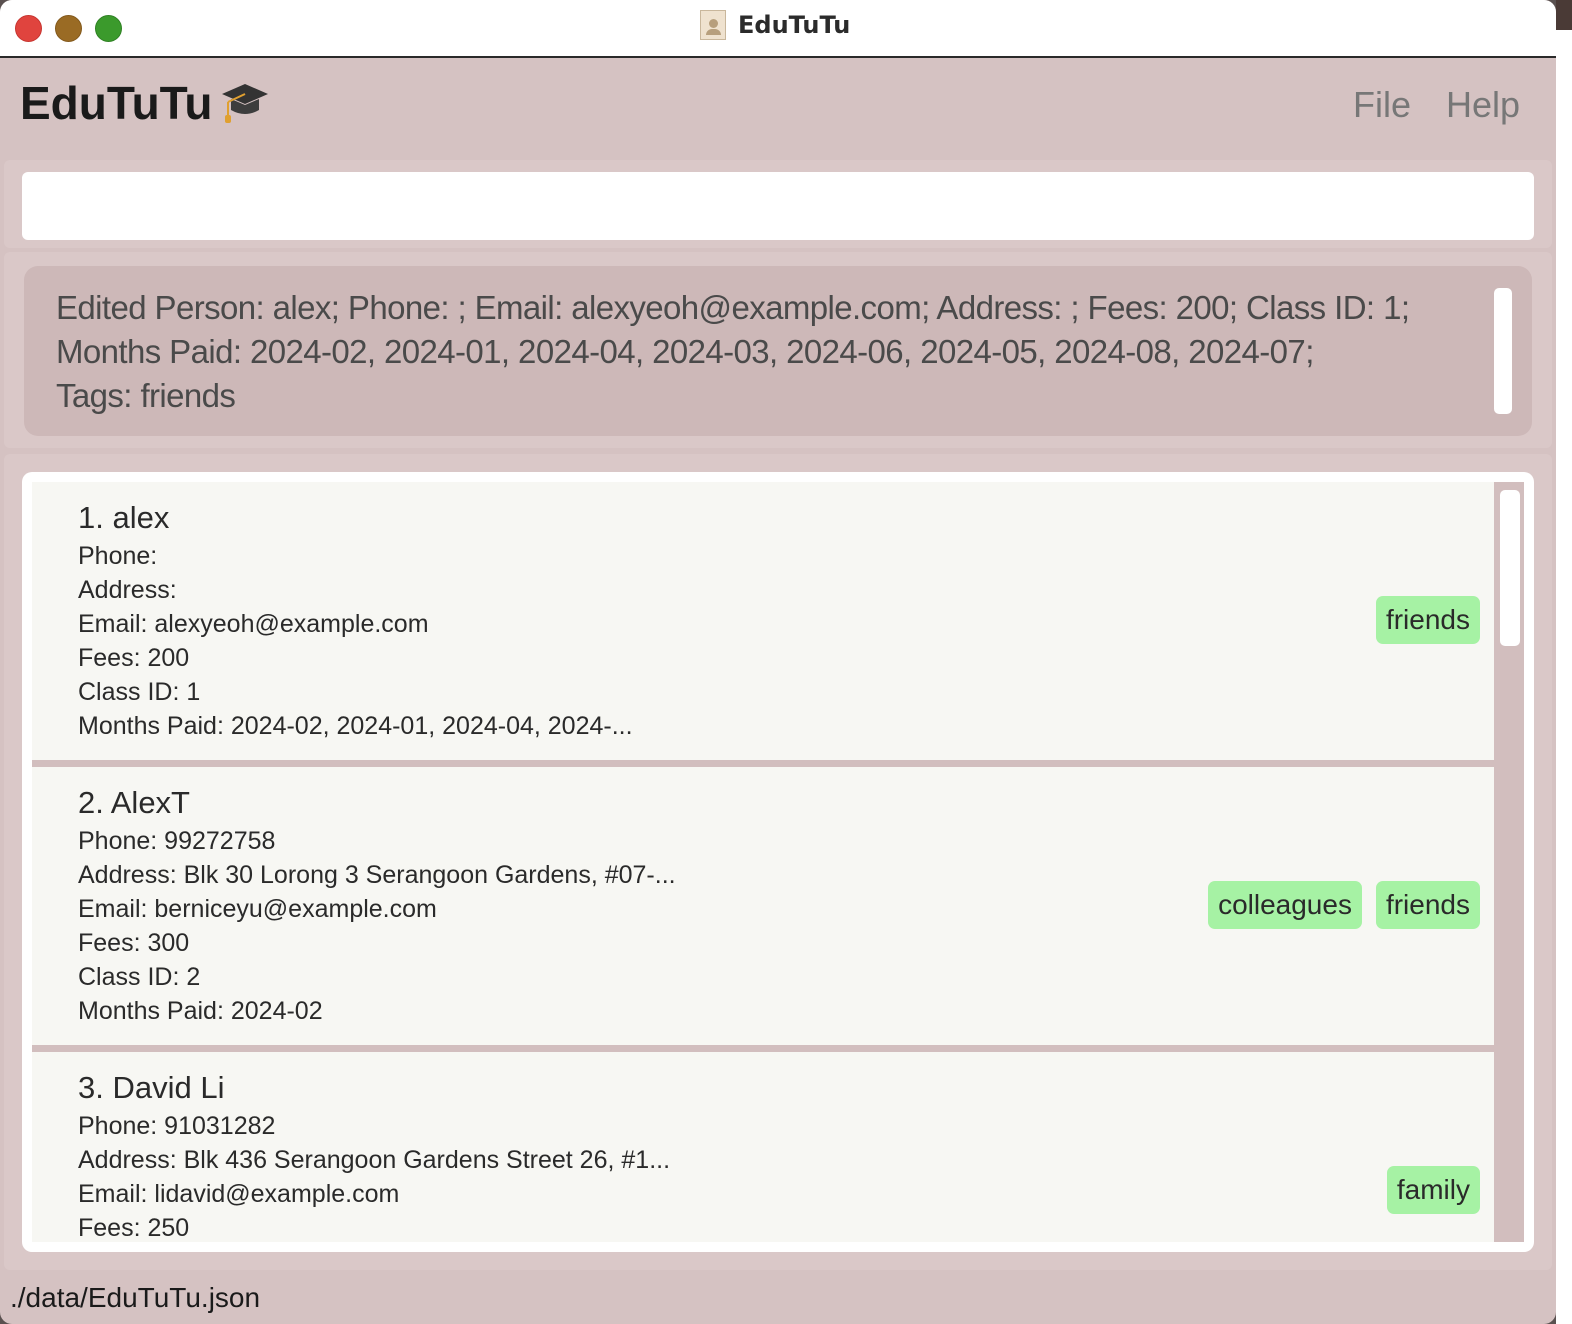 The image size is (1572, 1324). Describe the element at coordinates (1483, 105) in the screenshot. I see `menu-help: Help` at that location.